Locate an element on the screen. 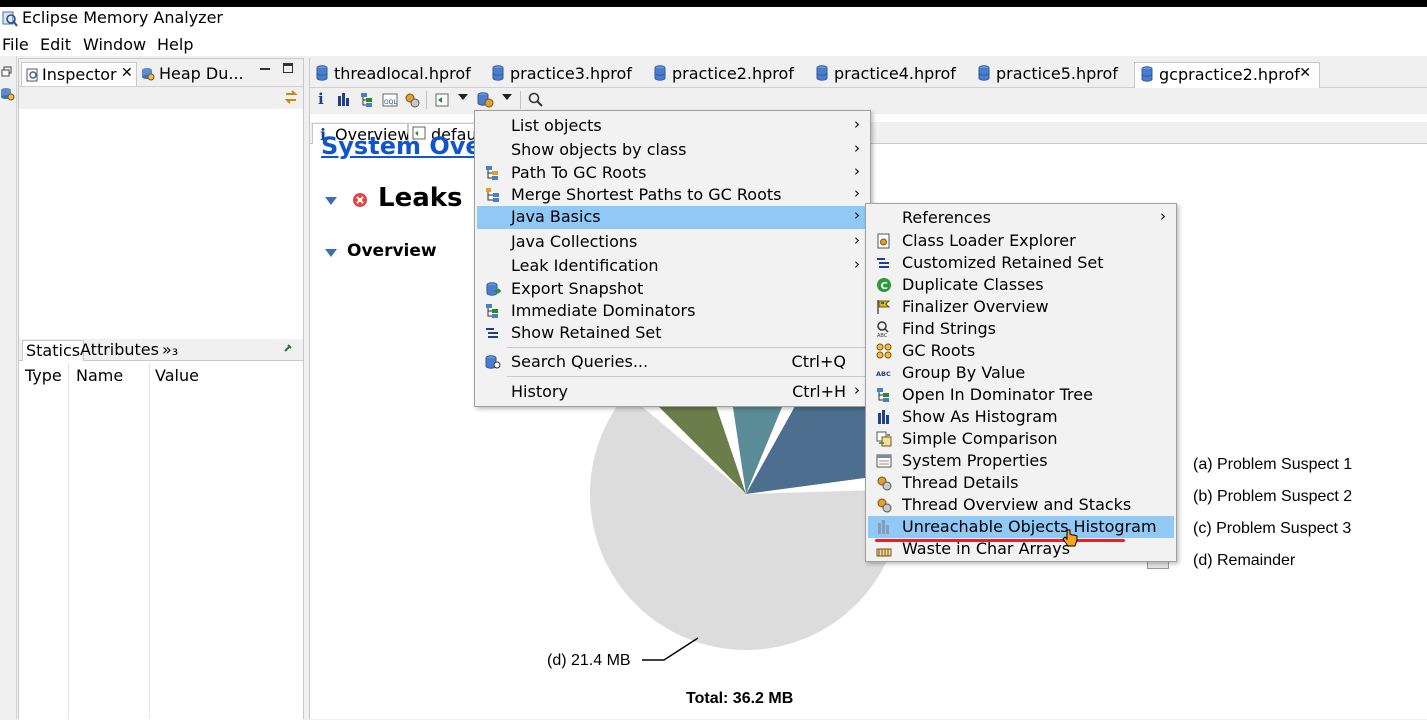  tab-practice5-hprof: practice5.hprof is located at coordinates (1053, 75).